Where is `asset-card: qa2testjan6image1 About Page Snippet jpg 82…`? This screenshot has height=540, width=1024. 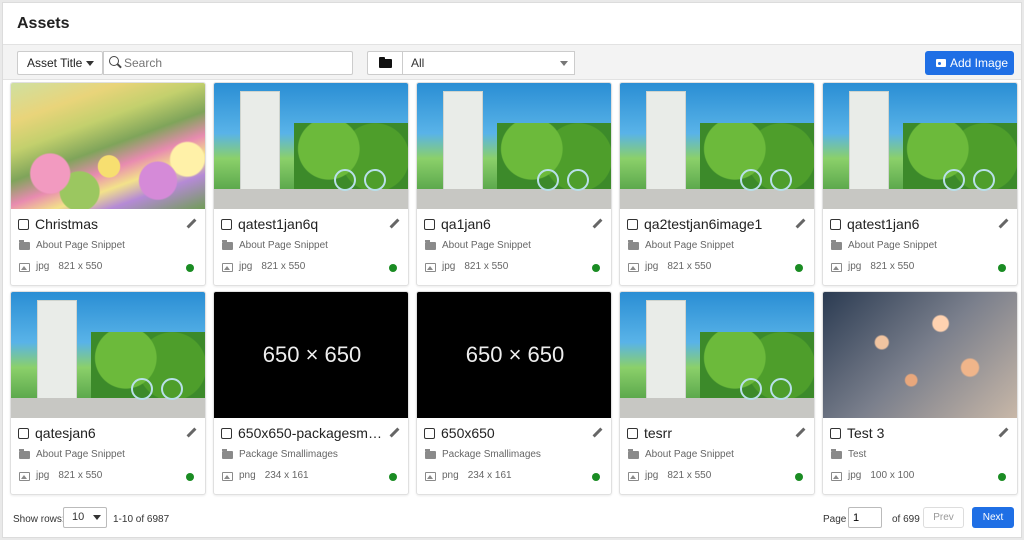 asset-card: qa2testjan6image1 About Page Snippet jpg 82… is located at coordinates (717, 184).